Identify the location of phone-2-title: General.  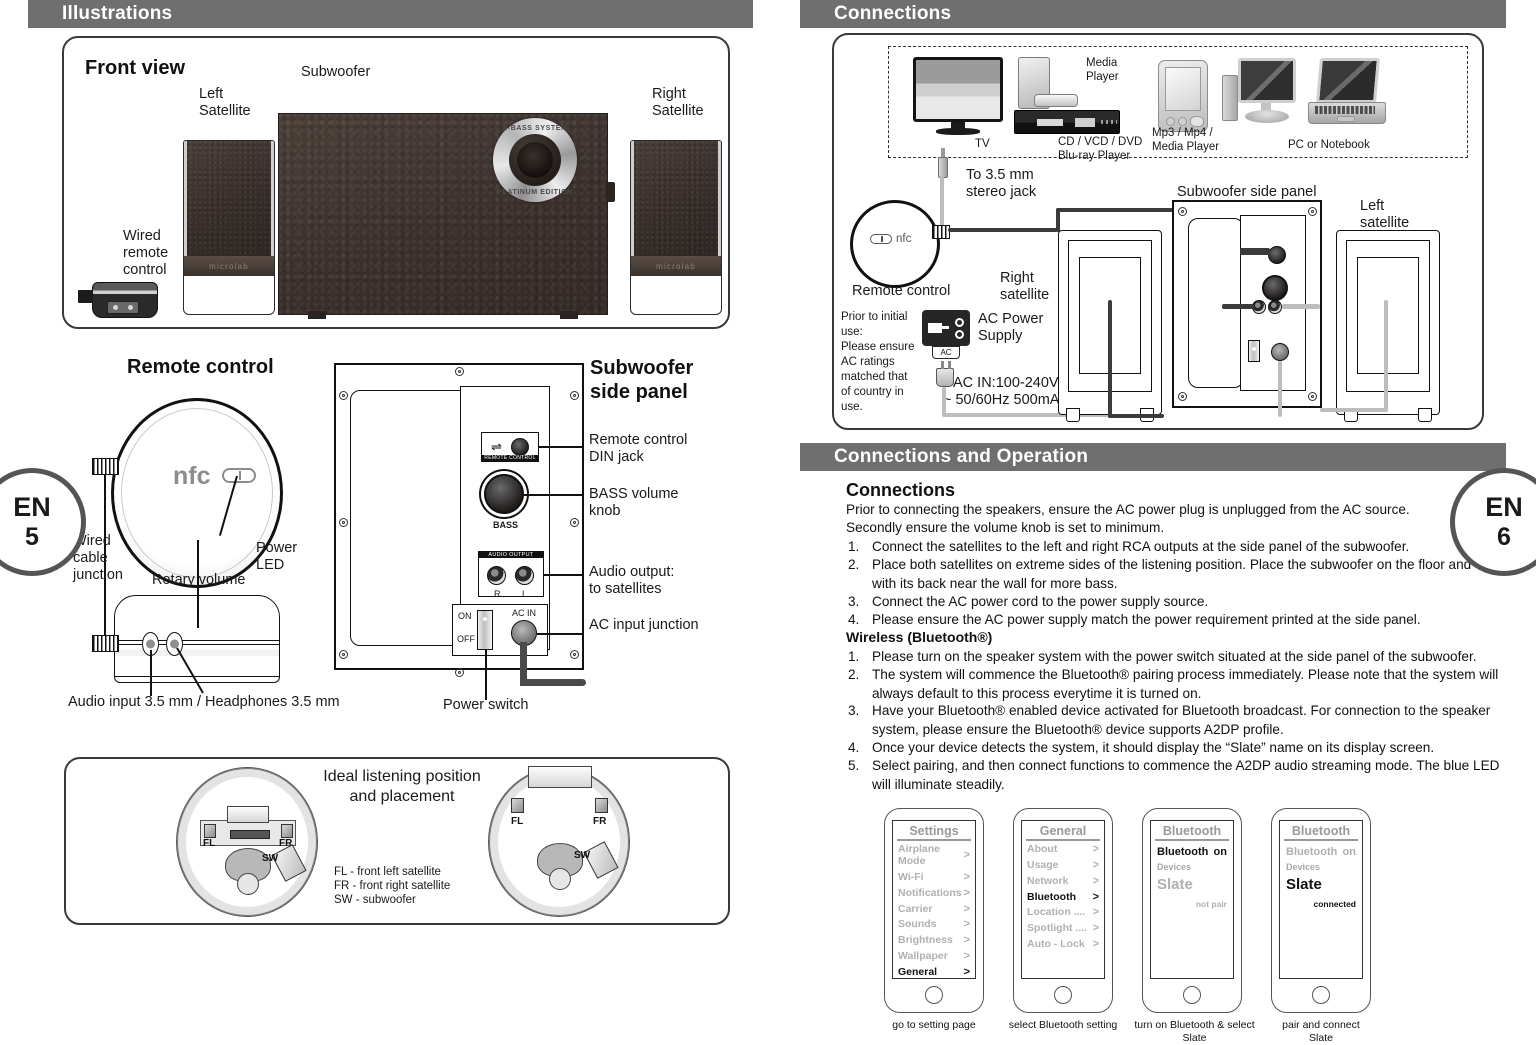
(1063, 831).